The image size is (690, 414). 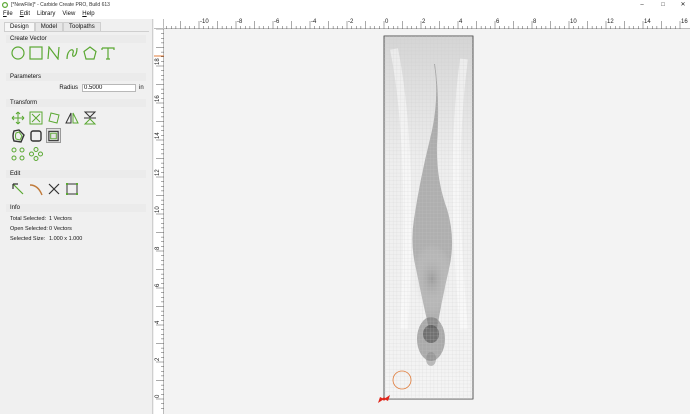 I want to click on menu-bar: File Edit Library View Help, so click(x=345, y=14).